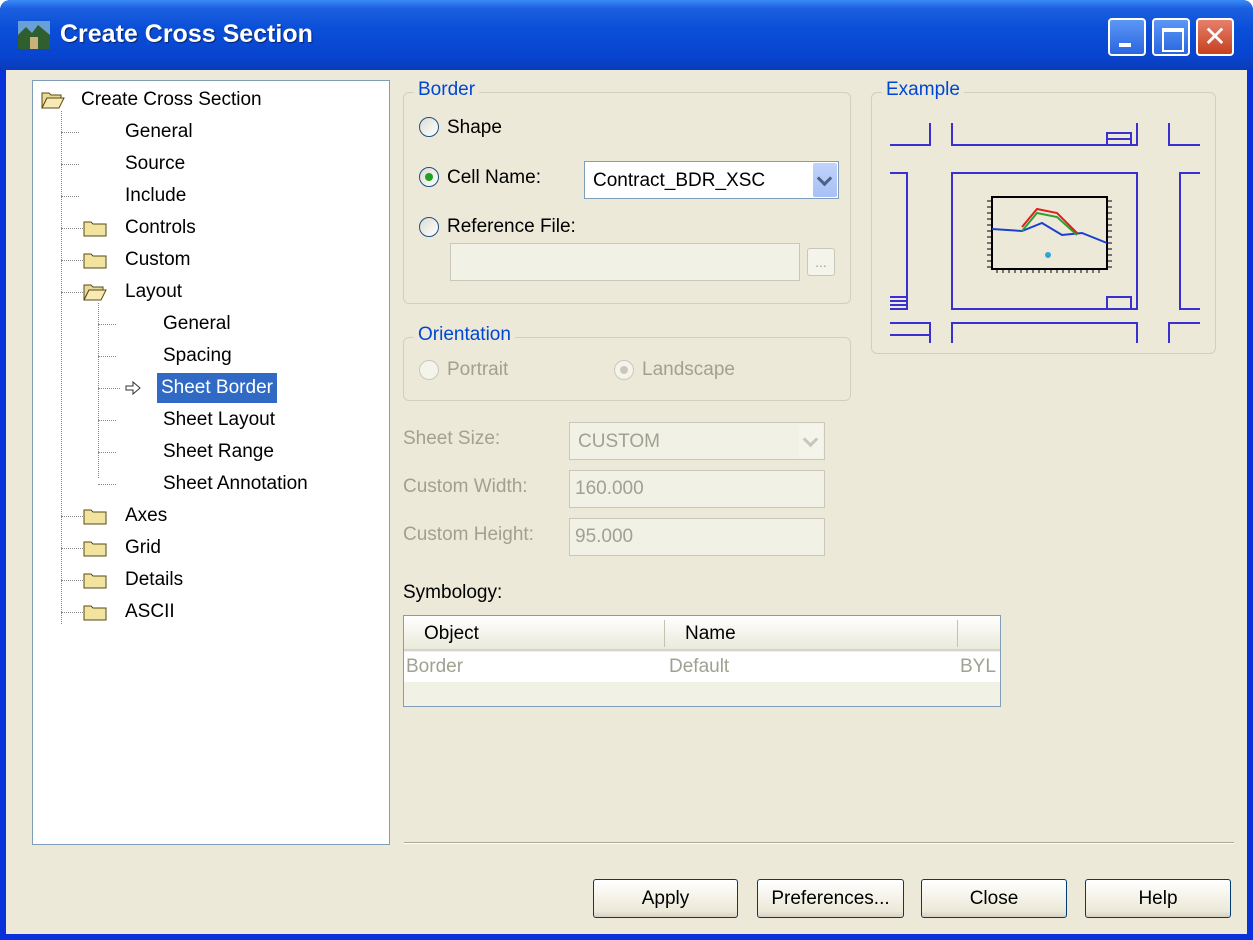  Describe the element at coordinates (429, 177) in the screenshot. I see `cell-name-radio` at that location.